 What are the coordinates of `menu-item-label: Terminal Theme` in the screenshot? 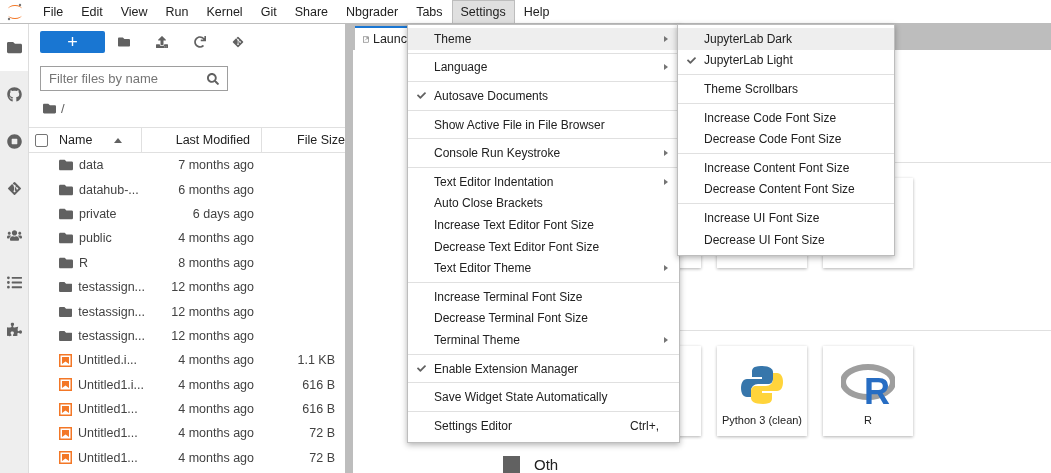 It's located at (477, 339).